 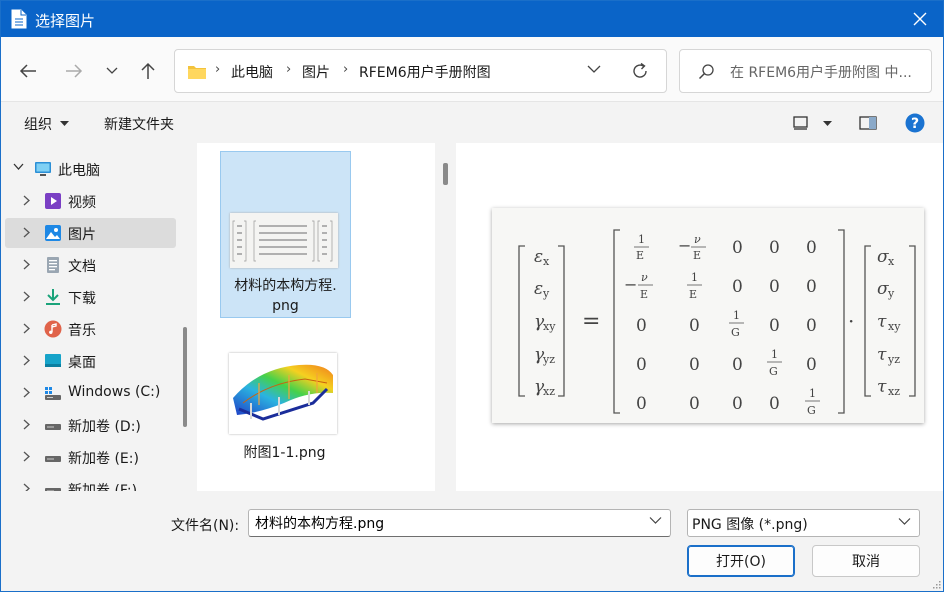 I want to click on cancel-button: 取消, so click(x=866, y=561).